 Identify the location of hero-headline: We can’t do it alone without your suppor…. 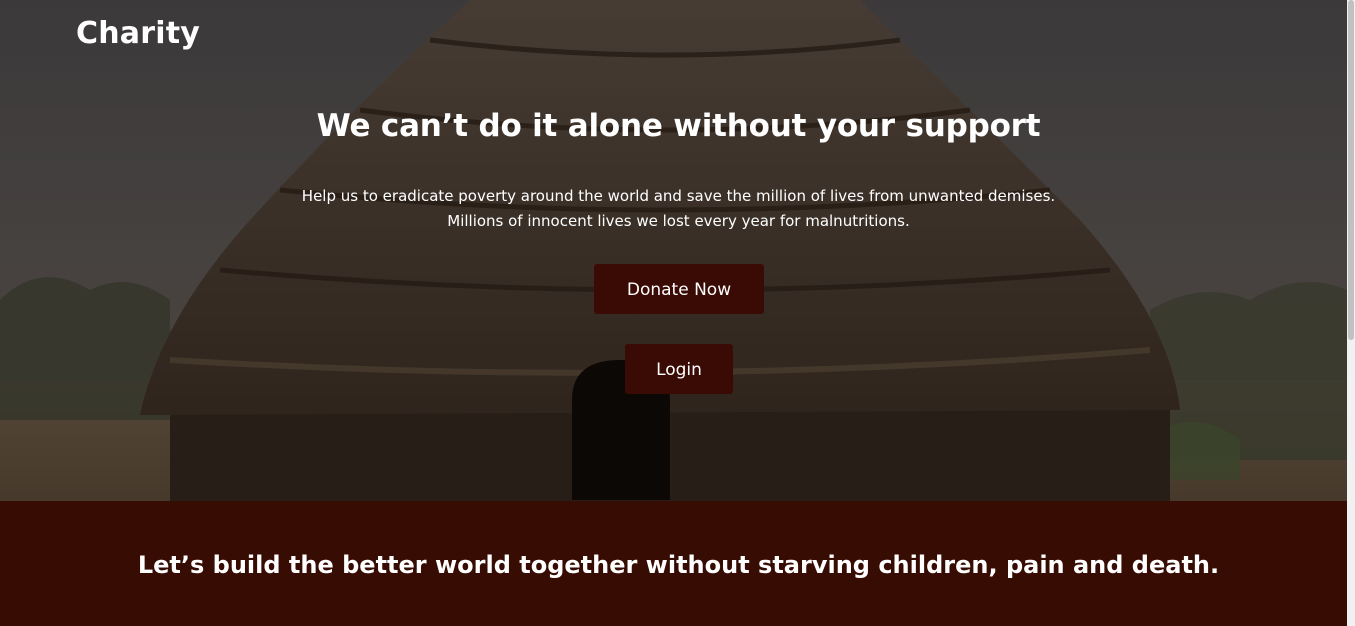
(678, 126).